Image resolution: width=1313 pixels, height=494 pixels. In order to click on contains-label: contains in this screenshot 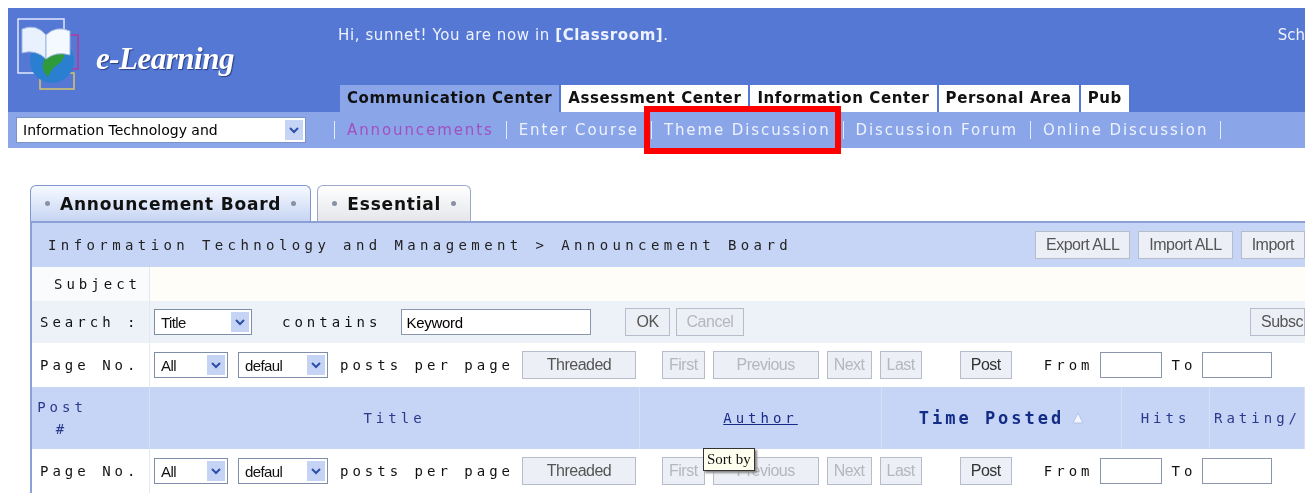, I will do `click(332, 322)`.